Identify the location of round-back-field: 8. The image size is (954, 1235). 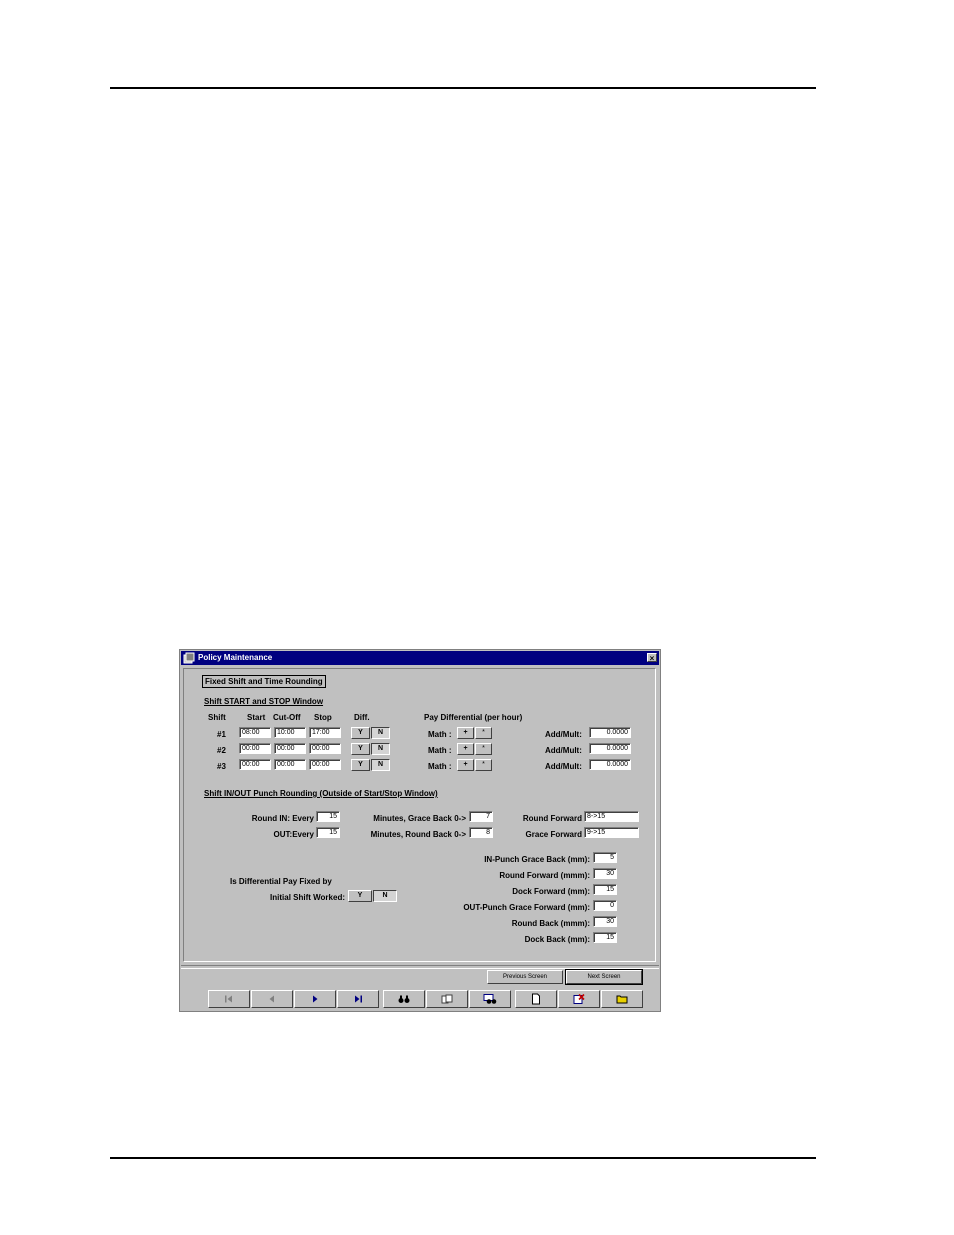
(481, 832).